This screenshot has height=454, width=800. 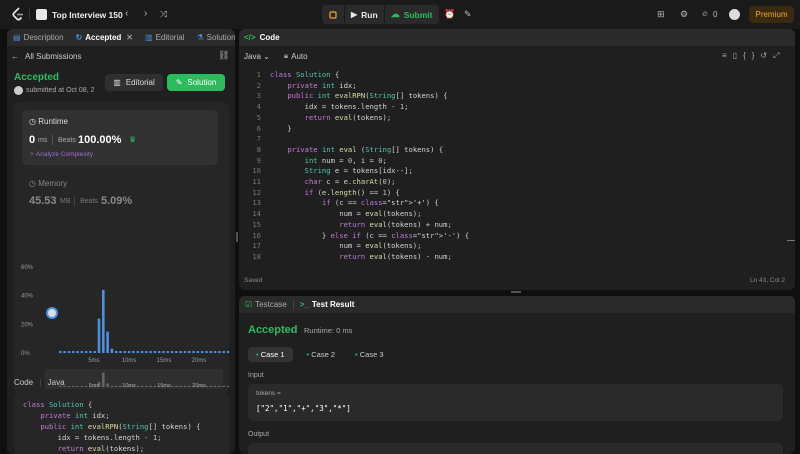 I want to click on line-number: 10, so click(x=256, y=171).